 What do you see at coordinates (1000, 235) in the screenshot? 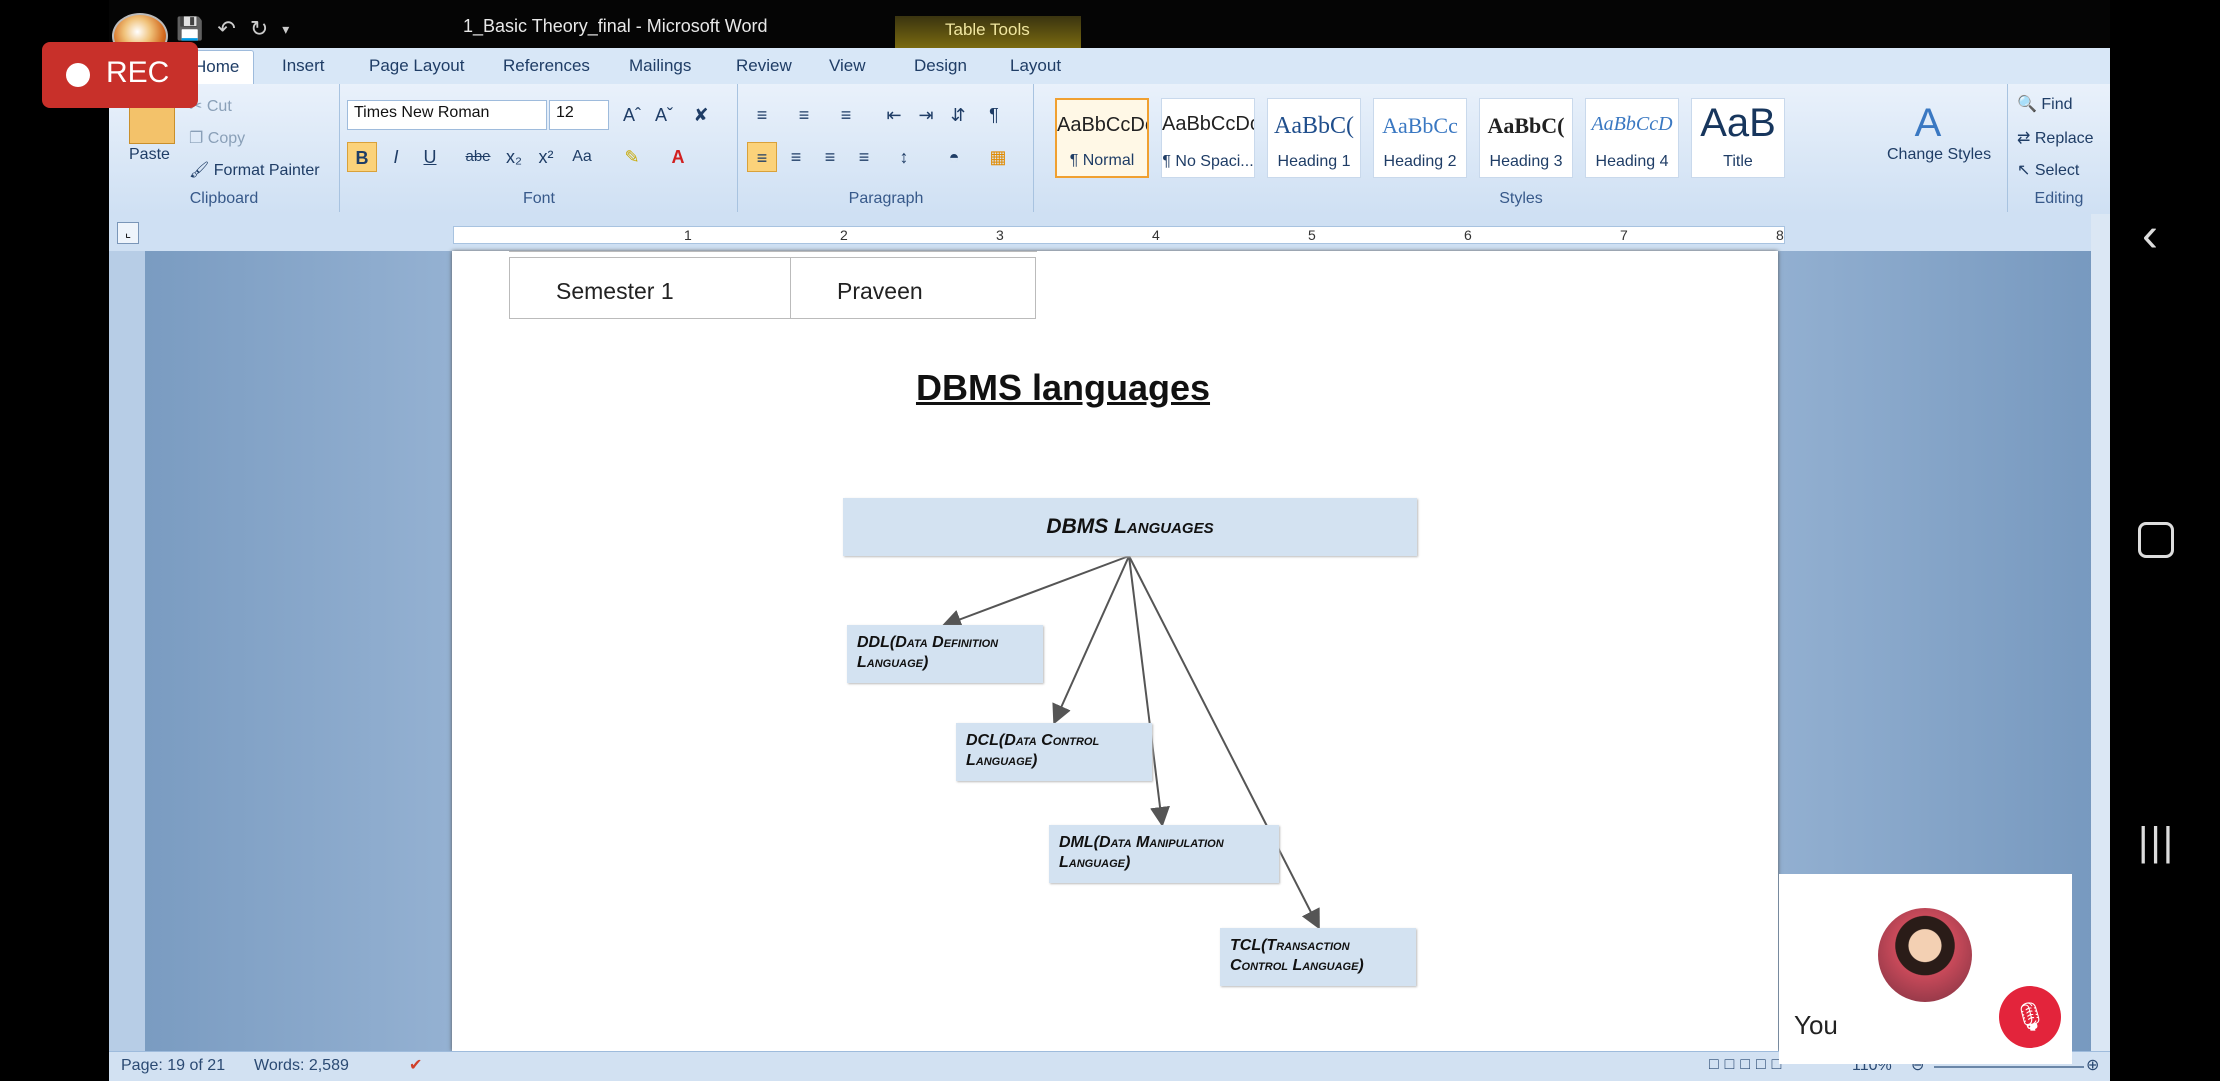
I see `ruler-number: 3` at bounding box center [1000, 235].